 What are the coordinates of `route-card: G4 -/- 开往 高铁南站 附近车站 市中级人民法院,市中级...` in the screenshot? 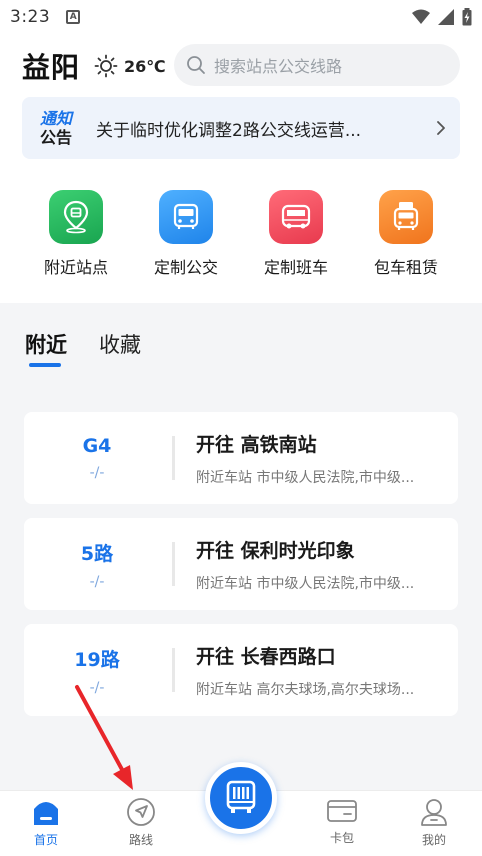 It's located at (241, 458).